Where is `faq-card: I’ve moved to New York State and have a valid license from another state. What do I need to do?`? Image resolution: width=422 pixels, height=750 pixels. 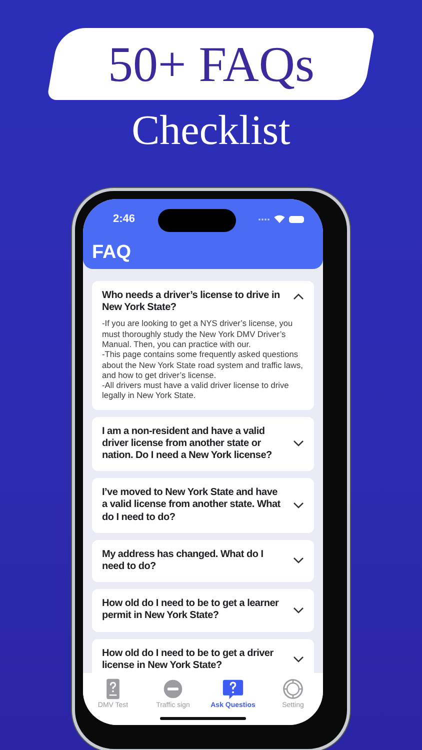 faq-card: I’ve moved to New York State and have a valid license from another state. What do I need to do? is located at coordinates (203, 505).